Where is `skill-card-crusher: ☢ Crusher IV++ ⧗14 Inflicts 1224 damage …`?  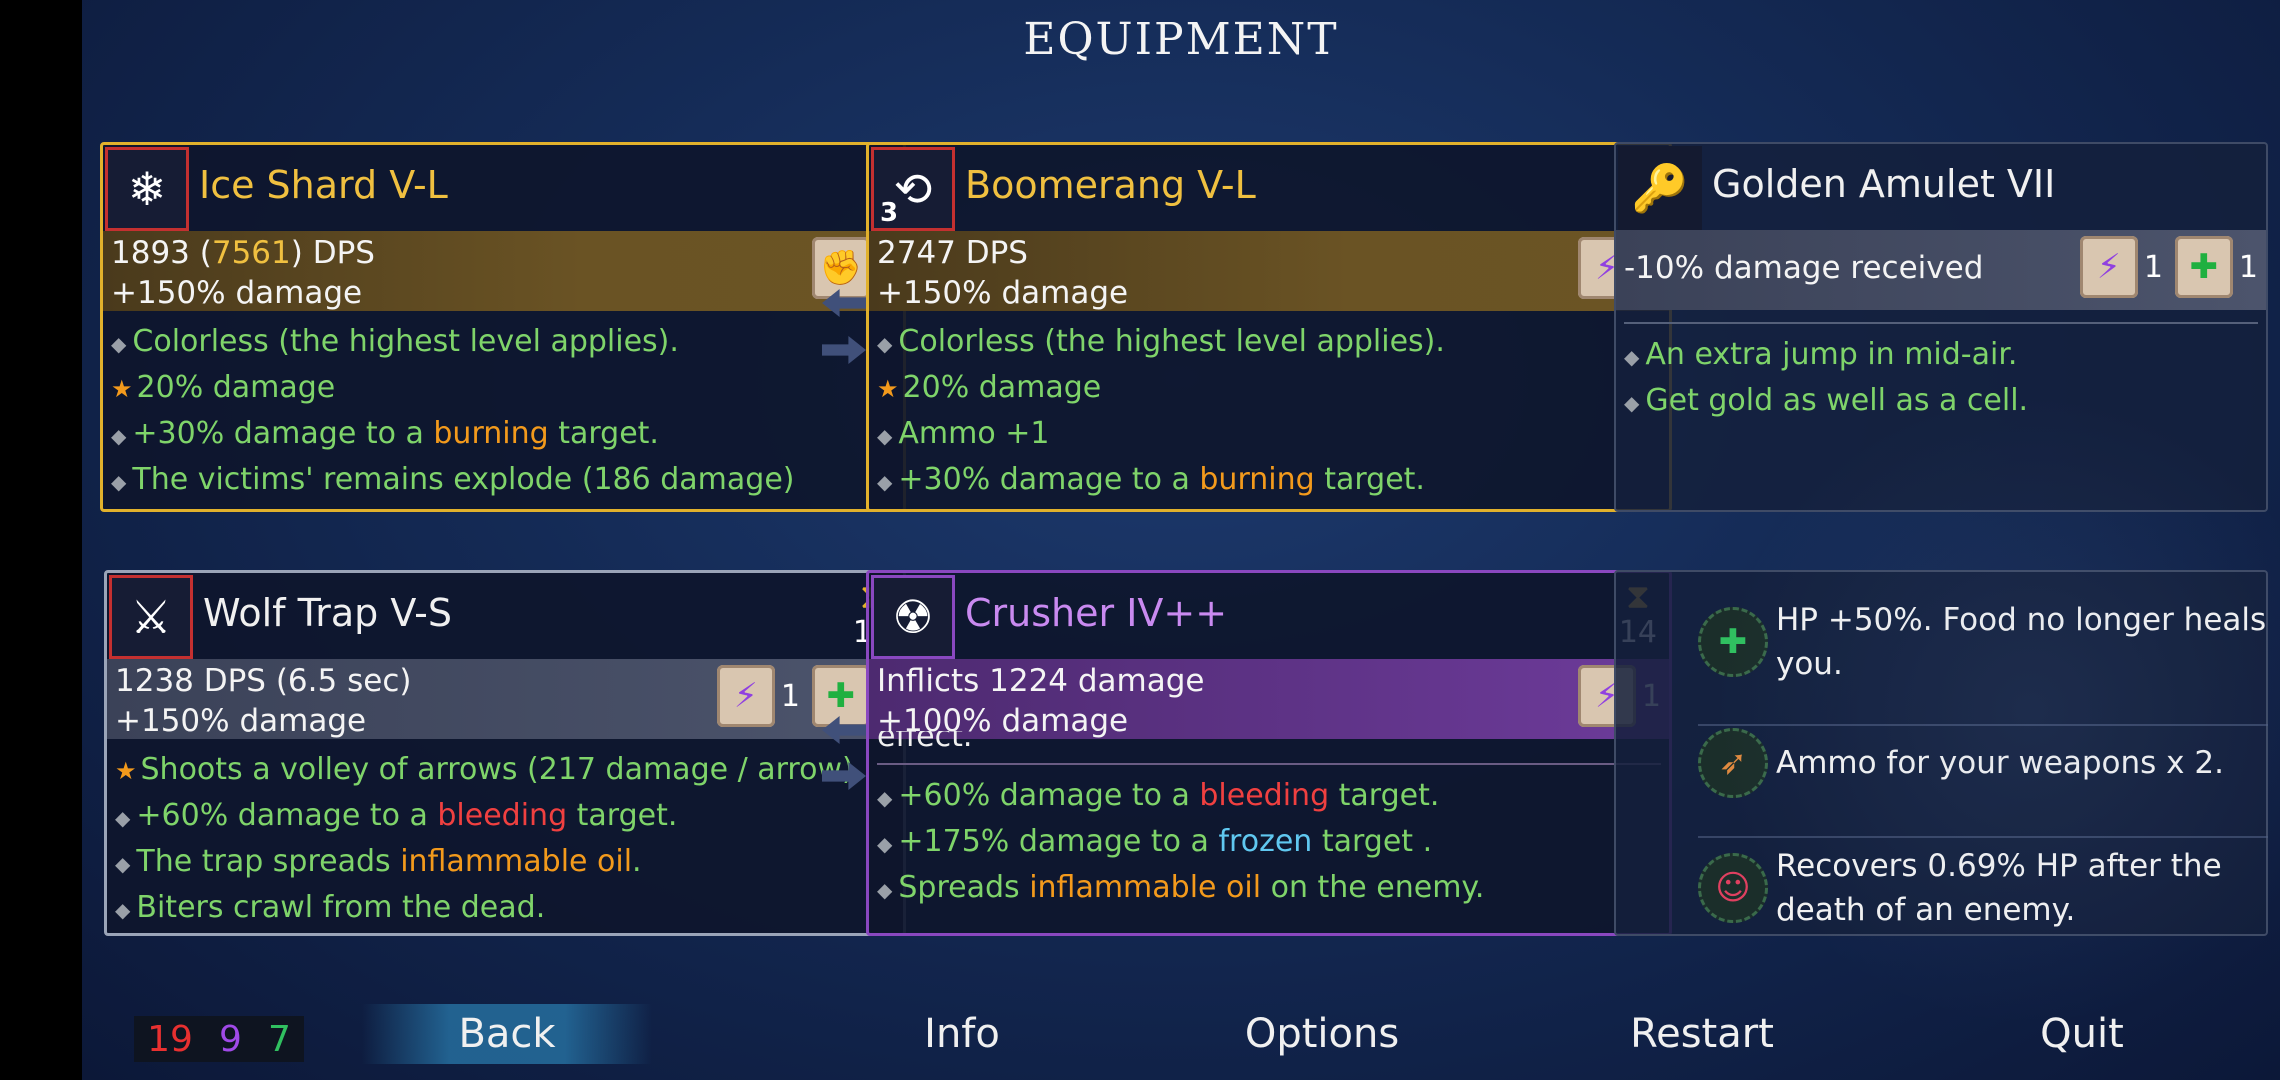 skill-card-crusher: ☢ Crusher IV++ ⧗14 Inflicts 1224 damage … is located at coordinates (1269, 753).